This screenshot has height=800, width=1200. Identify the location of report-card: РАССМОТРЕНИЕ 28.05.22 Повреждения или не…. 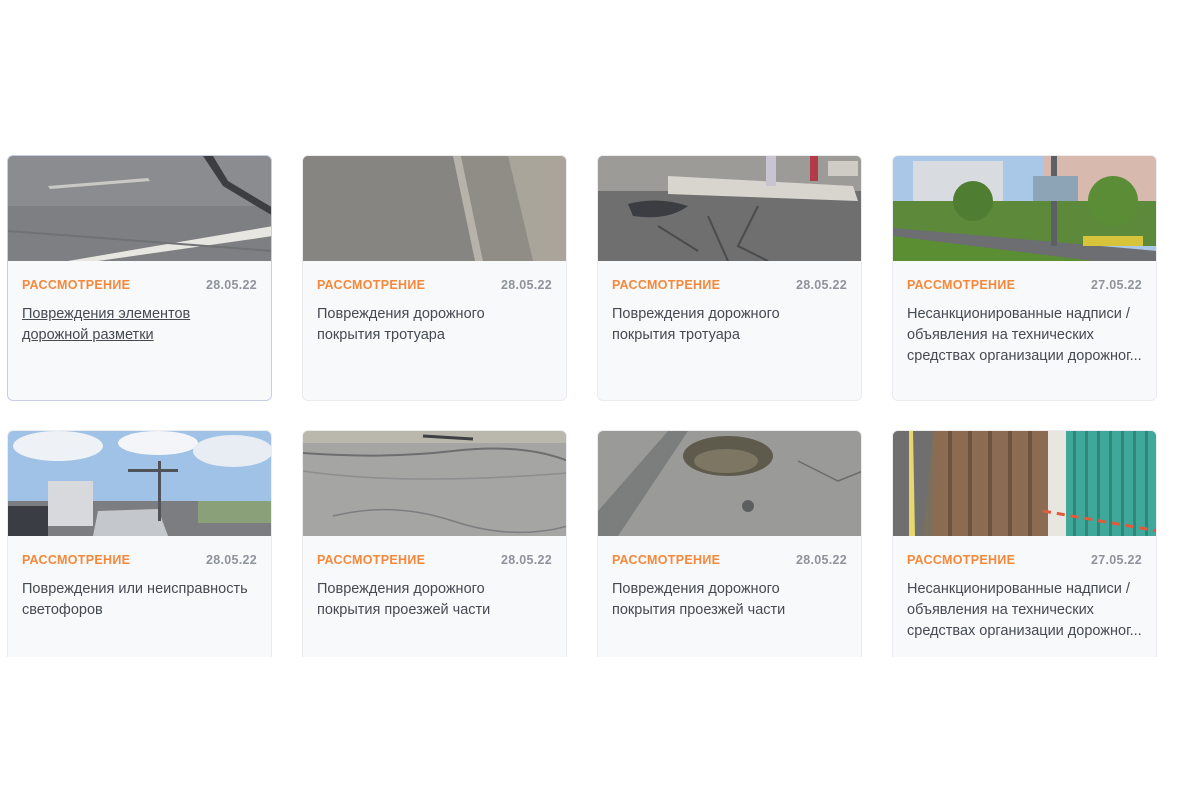
(139, 543).